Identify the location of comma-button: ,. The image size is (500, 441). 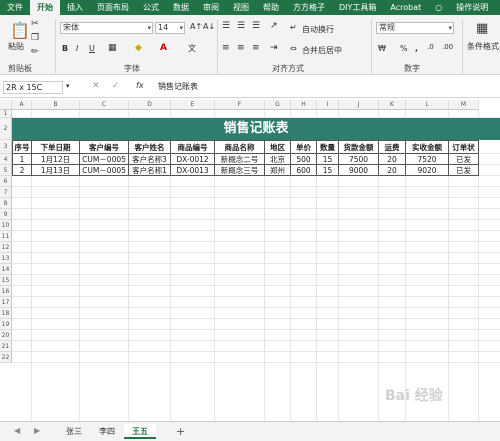
(416, 48).